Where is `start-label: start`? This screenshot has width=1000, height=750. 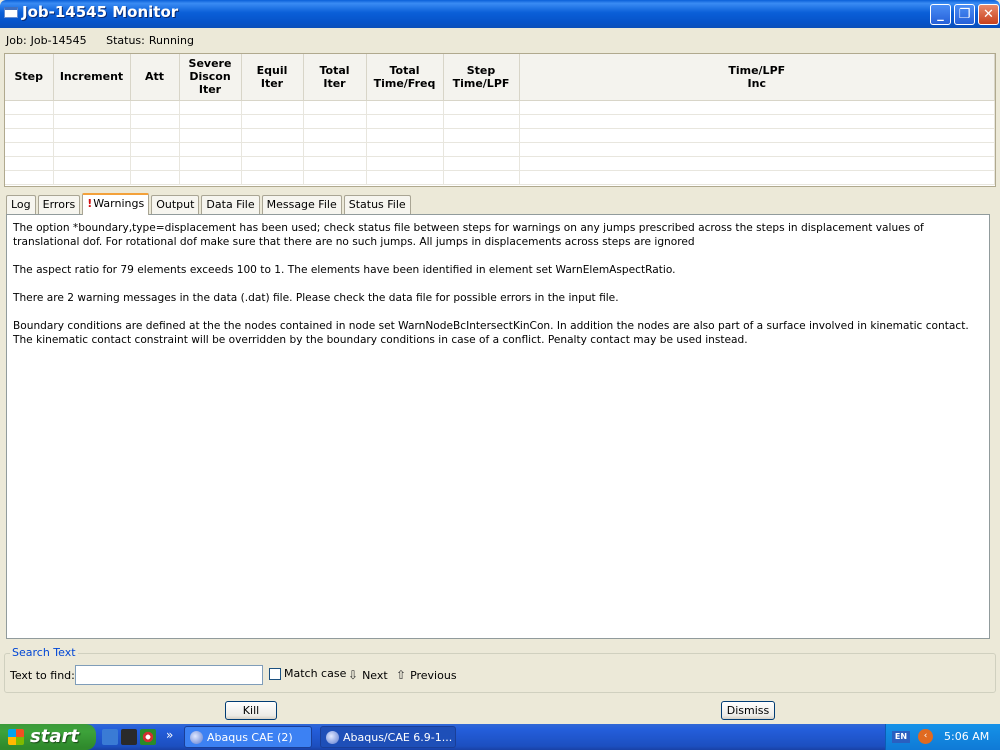 start-label: start is located at coordinates (54, 736).